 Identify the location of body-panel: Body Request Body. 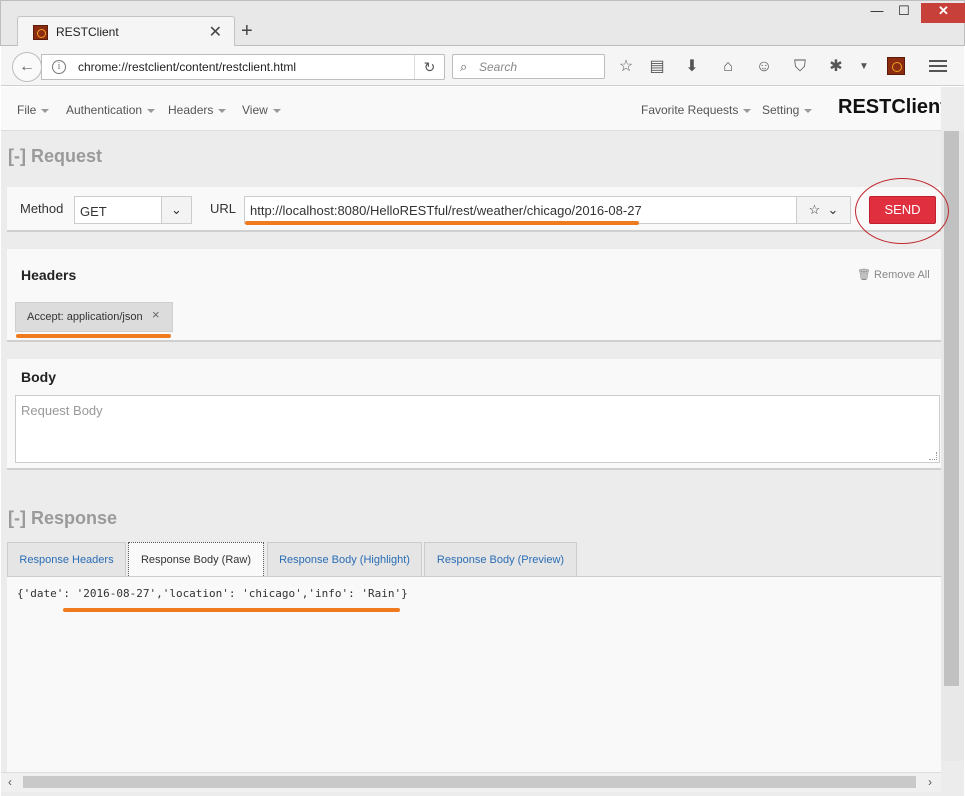
(474, 414).